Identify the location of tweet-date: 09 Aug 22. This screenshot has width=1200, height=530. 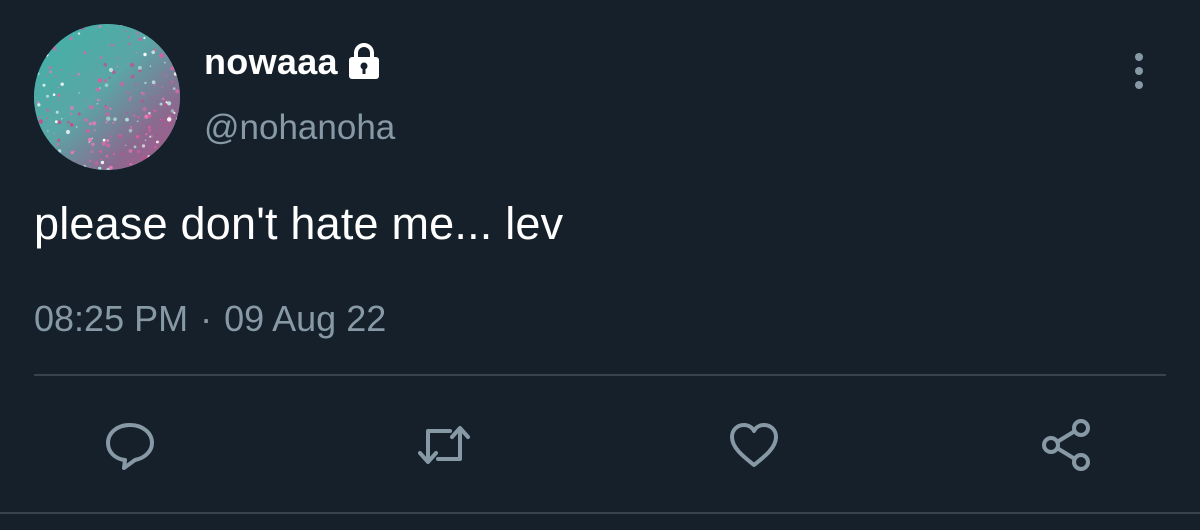
(305, 318).